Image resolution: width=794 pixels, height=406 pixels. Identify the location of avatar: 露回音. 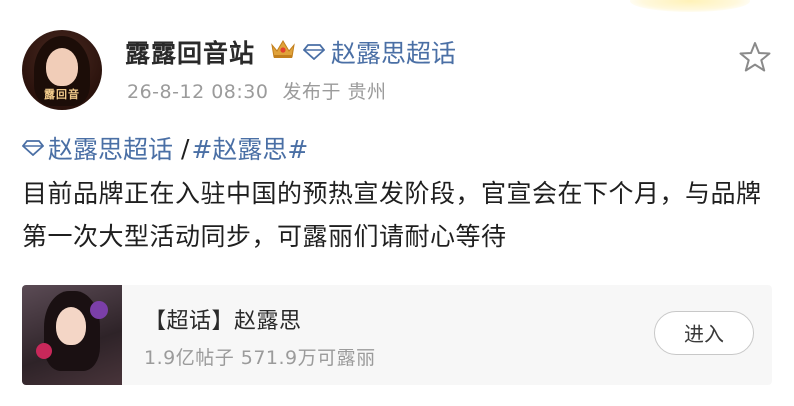
(62, 70).